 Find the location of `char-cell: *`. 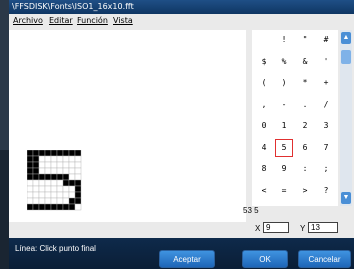

char-cell: * is located at coordinates (305, 83).